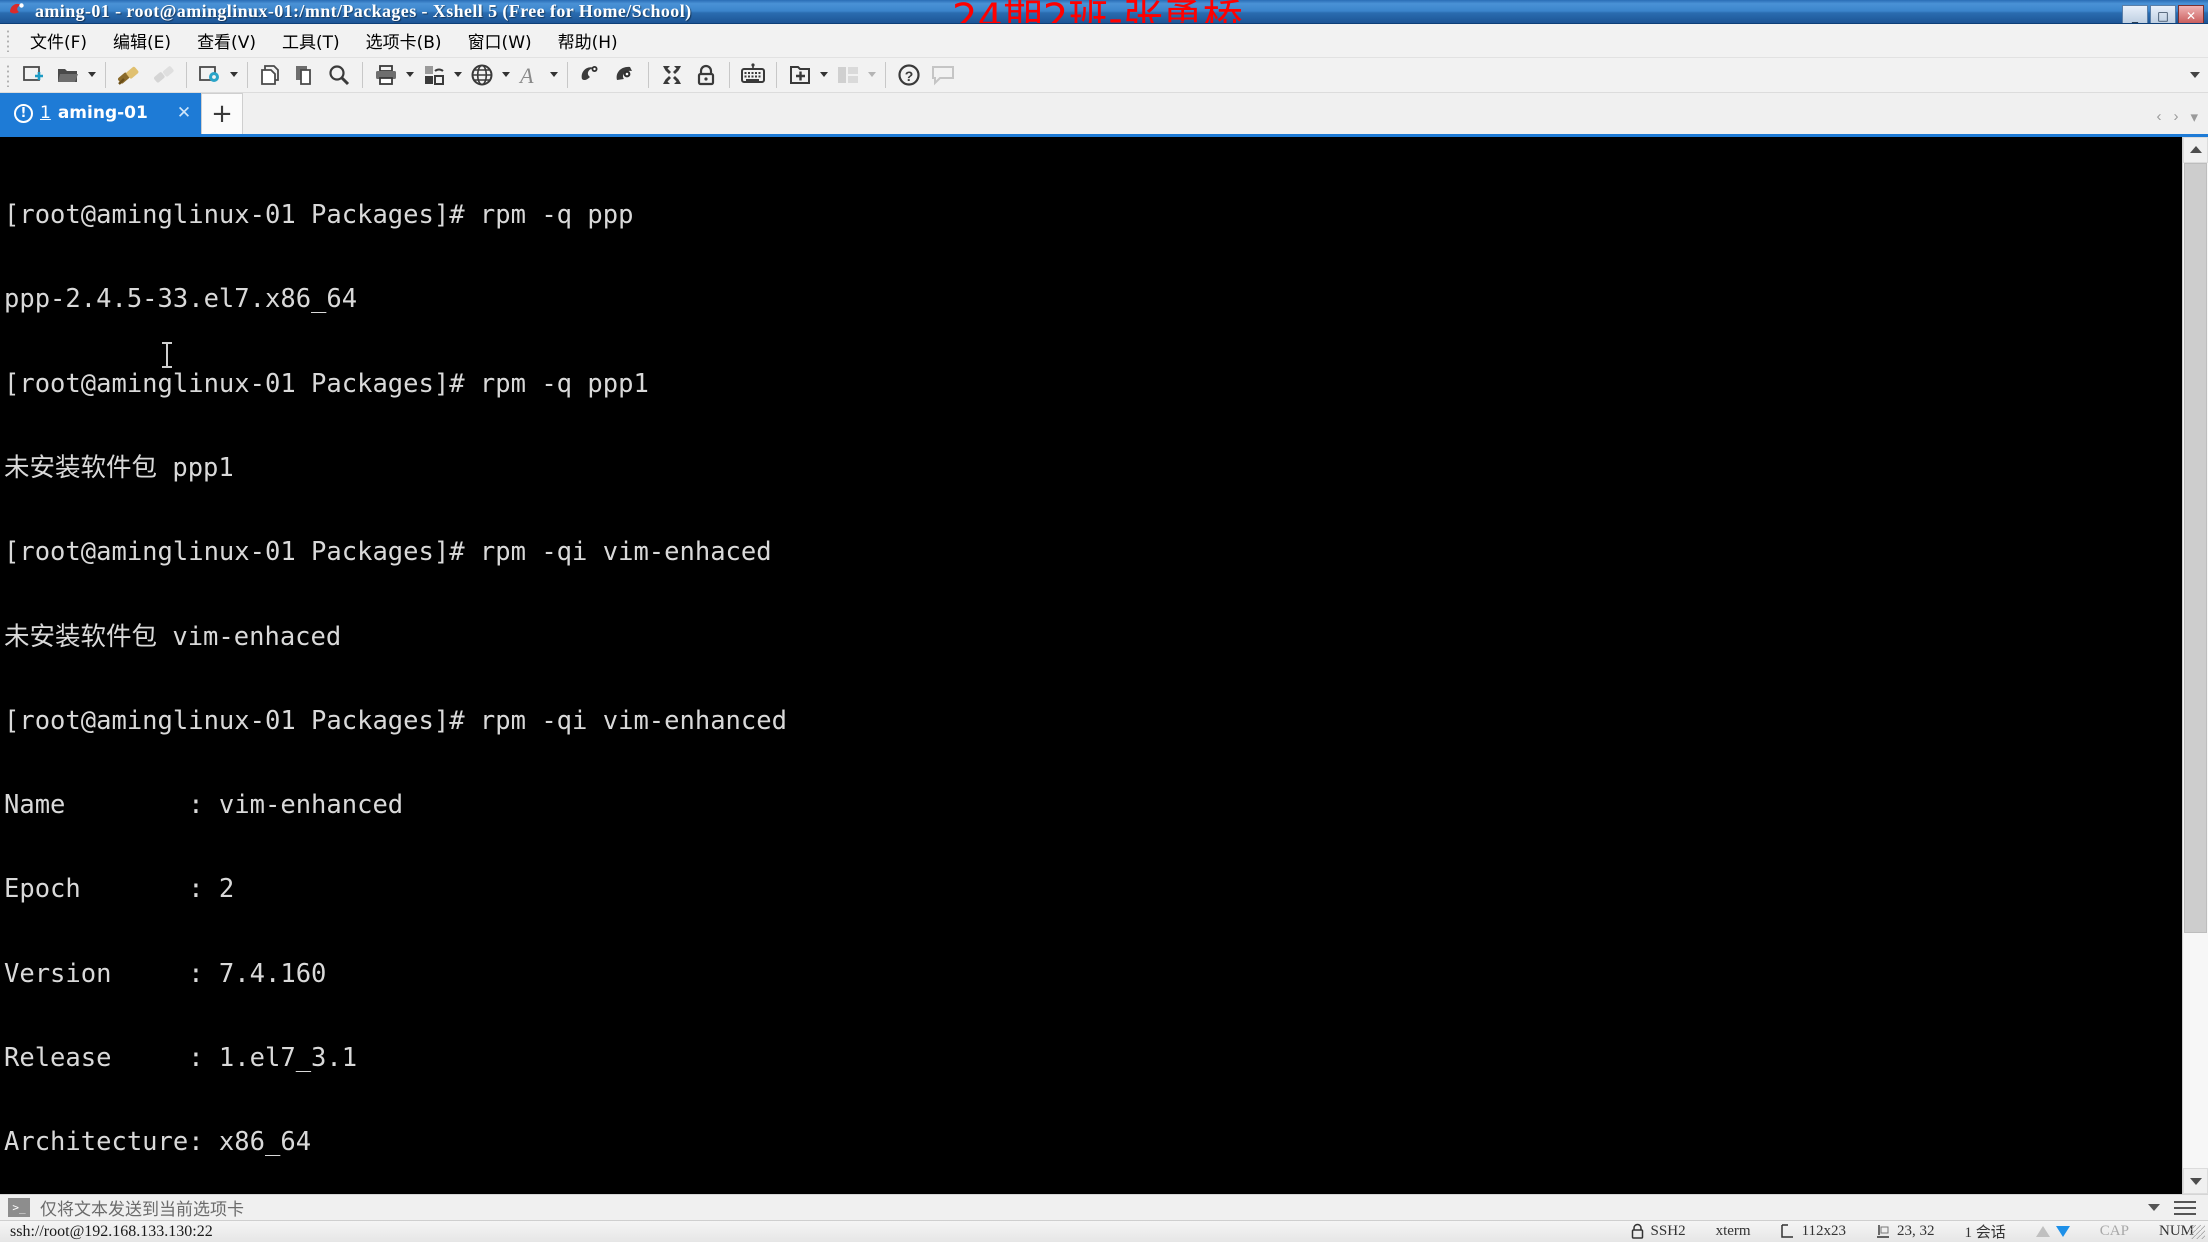 The width and height of the screenshot is (2208, 1242). I want to click on print-icon, so click(386, 75).